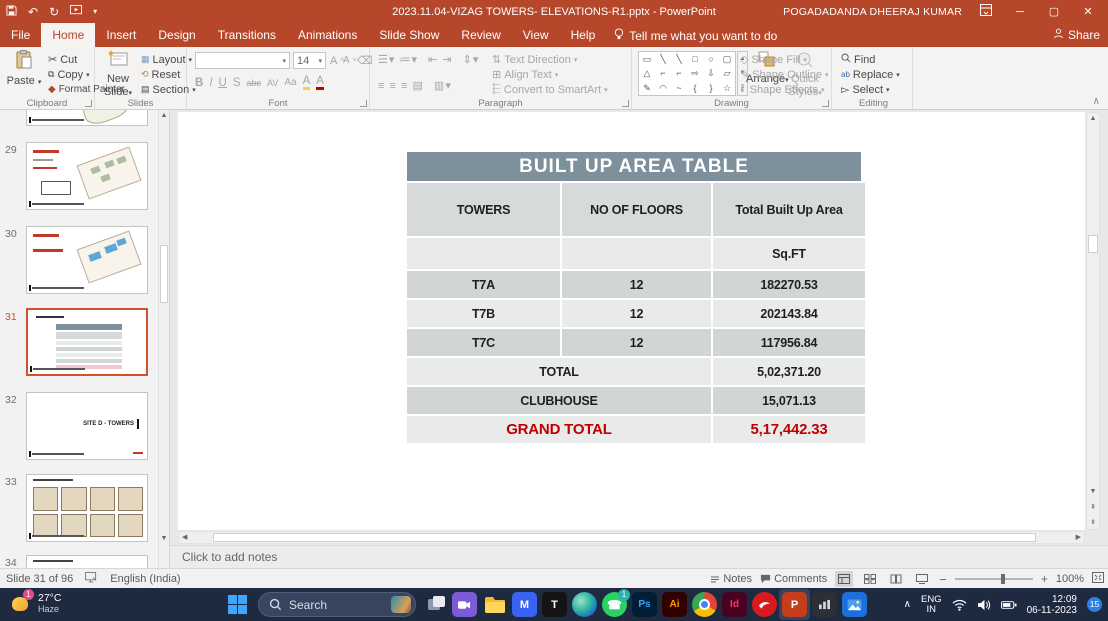  Describe the element at coordinates (87, 426) in the screenshot. I see `thumbnail-slide-32: SITE D - TOWERS` at that location.